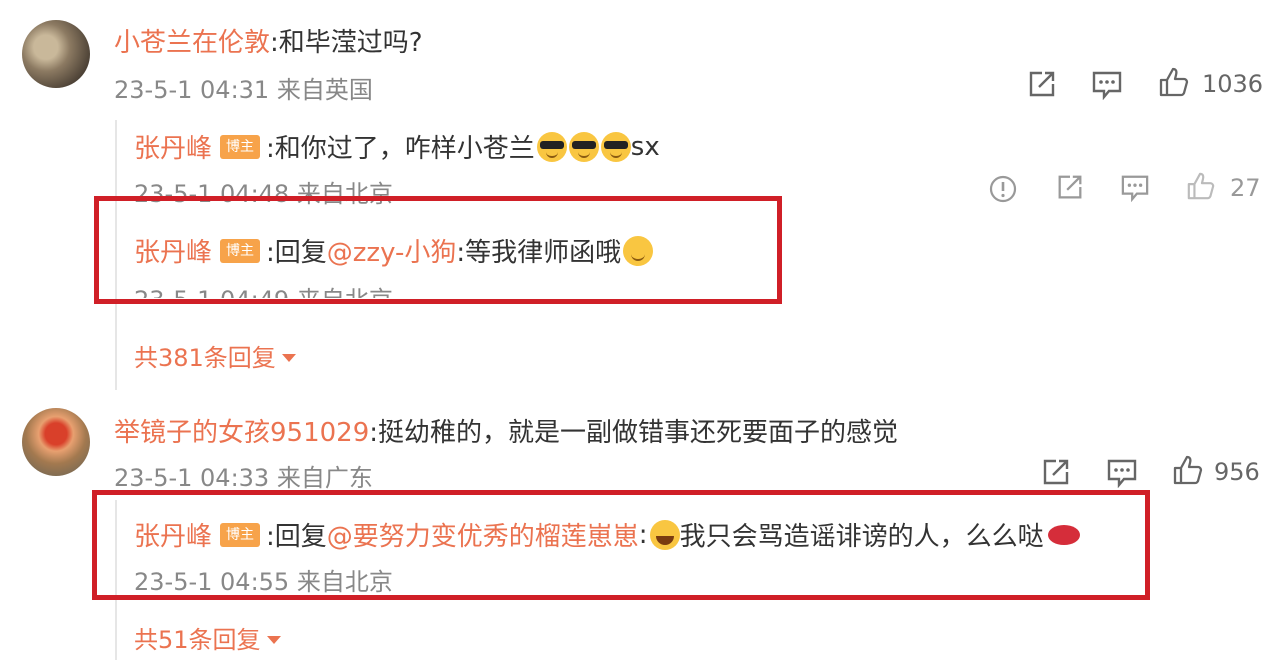  I want to click on reply-meta: 23-5-1 04:55 来自北京, so click(263, 582).